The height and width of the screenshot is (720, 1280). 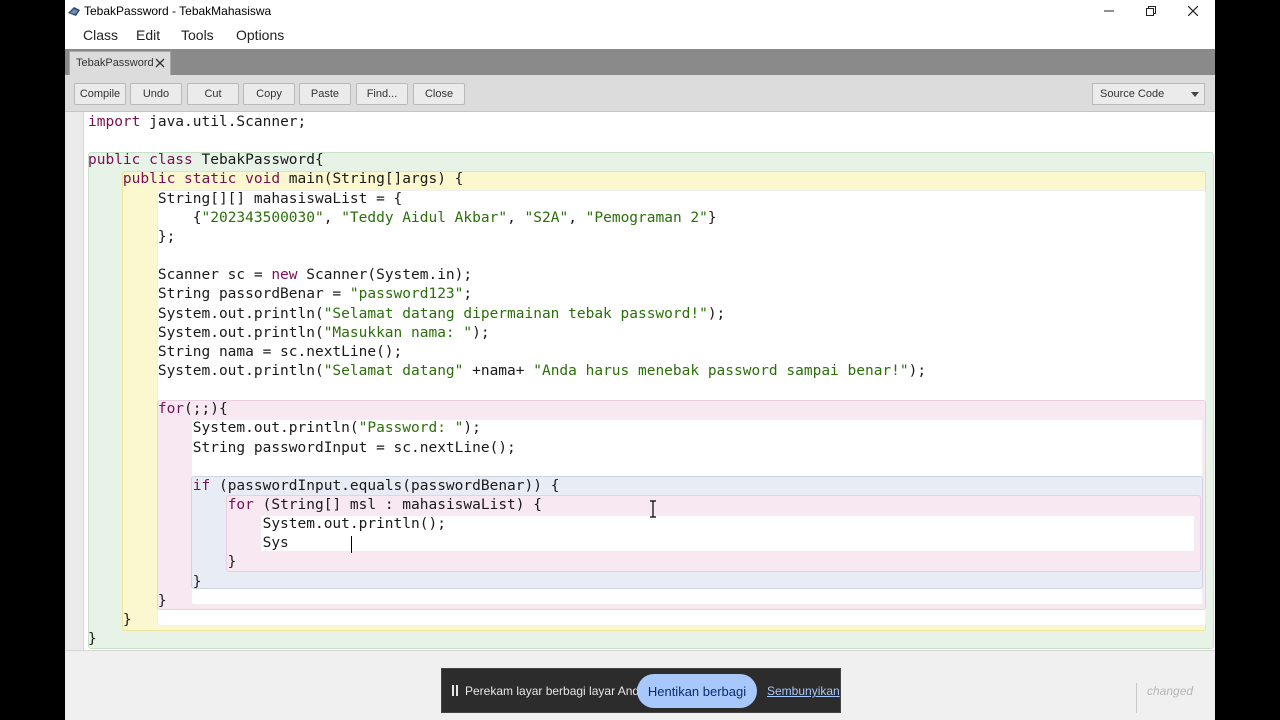 What do you see at coordinates (640, 35) in the screenshot?
I see `menu-bar: Class Edit Tools Options` at bounding box center [640, 35].